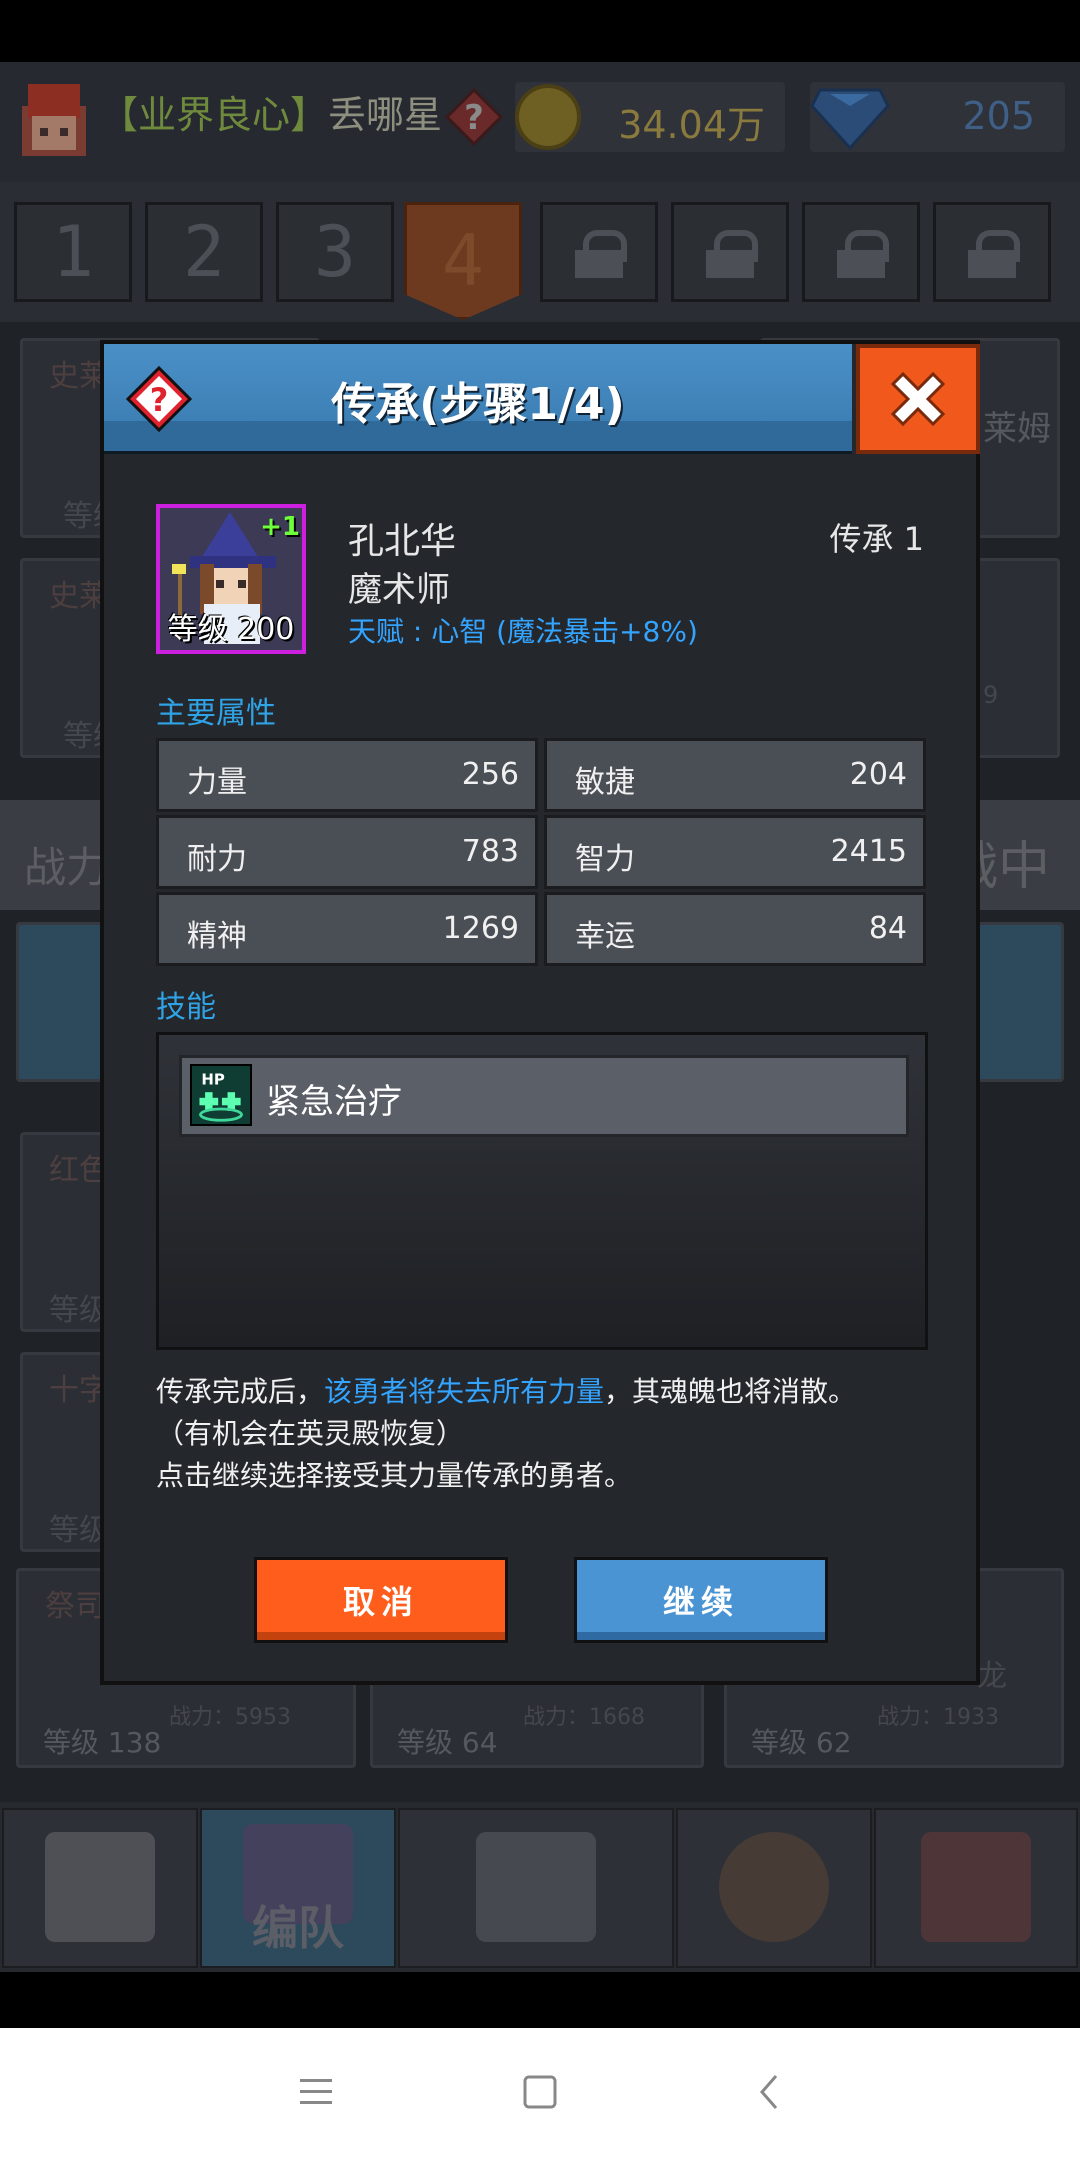 This screenshot has width=1080, height=2160. I want to click on system-navigation-bar, so click(540, 2094).